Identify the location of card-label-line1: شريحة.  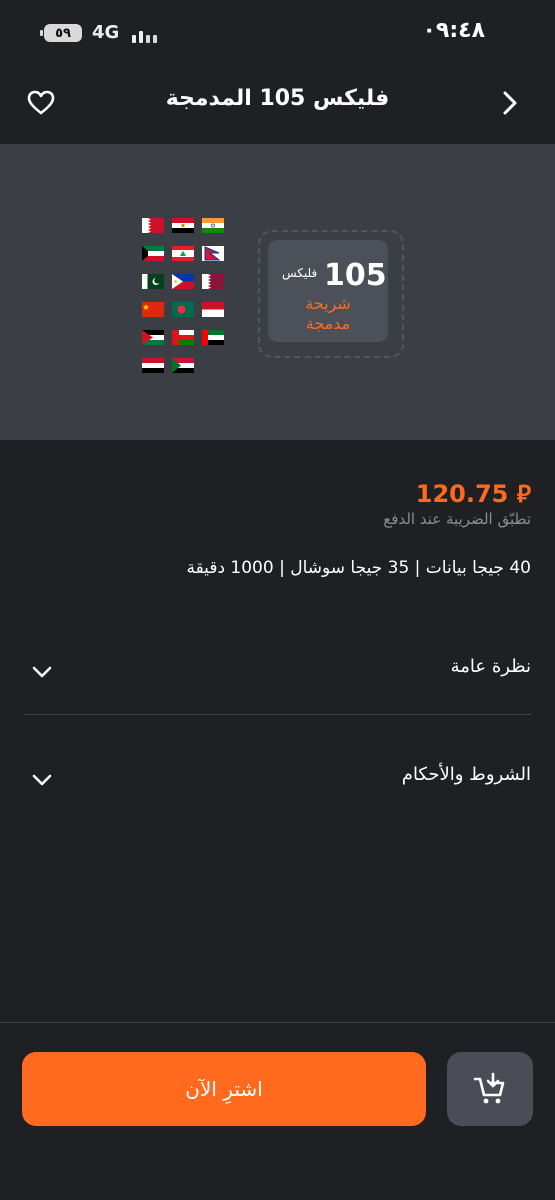
(328, 303).